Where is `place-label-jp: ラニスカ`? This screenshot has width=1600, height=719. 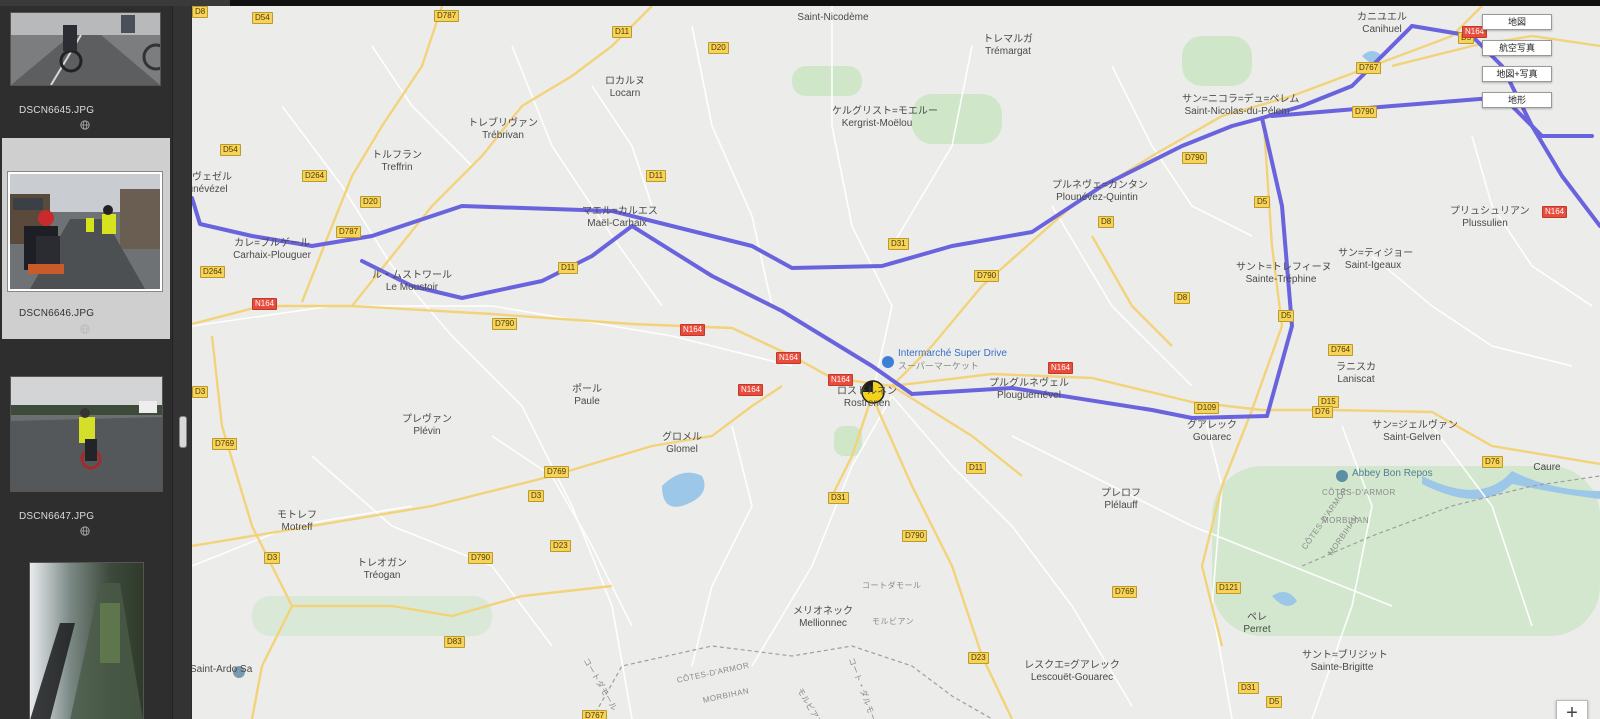
place-label-jp: ラニスカ is located at coordinates (1356, 367).